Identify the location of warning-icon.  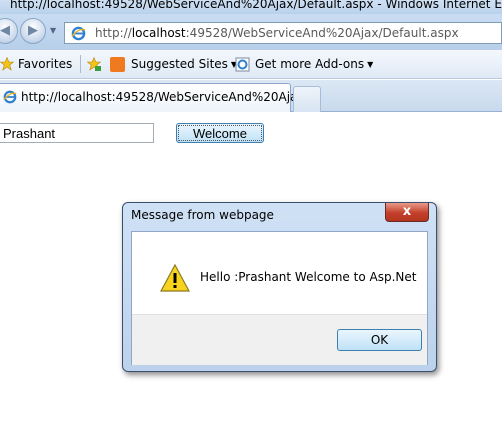
(175, 278).